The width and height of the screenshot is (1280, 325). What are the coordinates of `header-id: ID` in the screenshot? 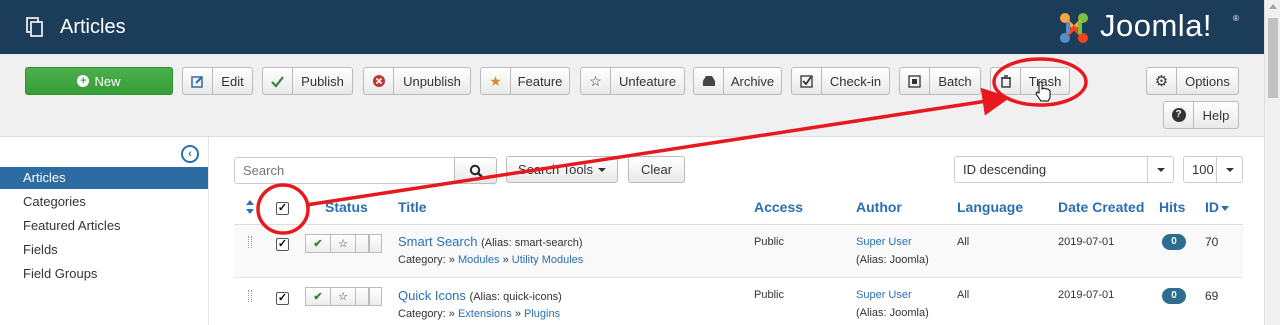 It's located at (1217, 207).